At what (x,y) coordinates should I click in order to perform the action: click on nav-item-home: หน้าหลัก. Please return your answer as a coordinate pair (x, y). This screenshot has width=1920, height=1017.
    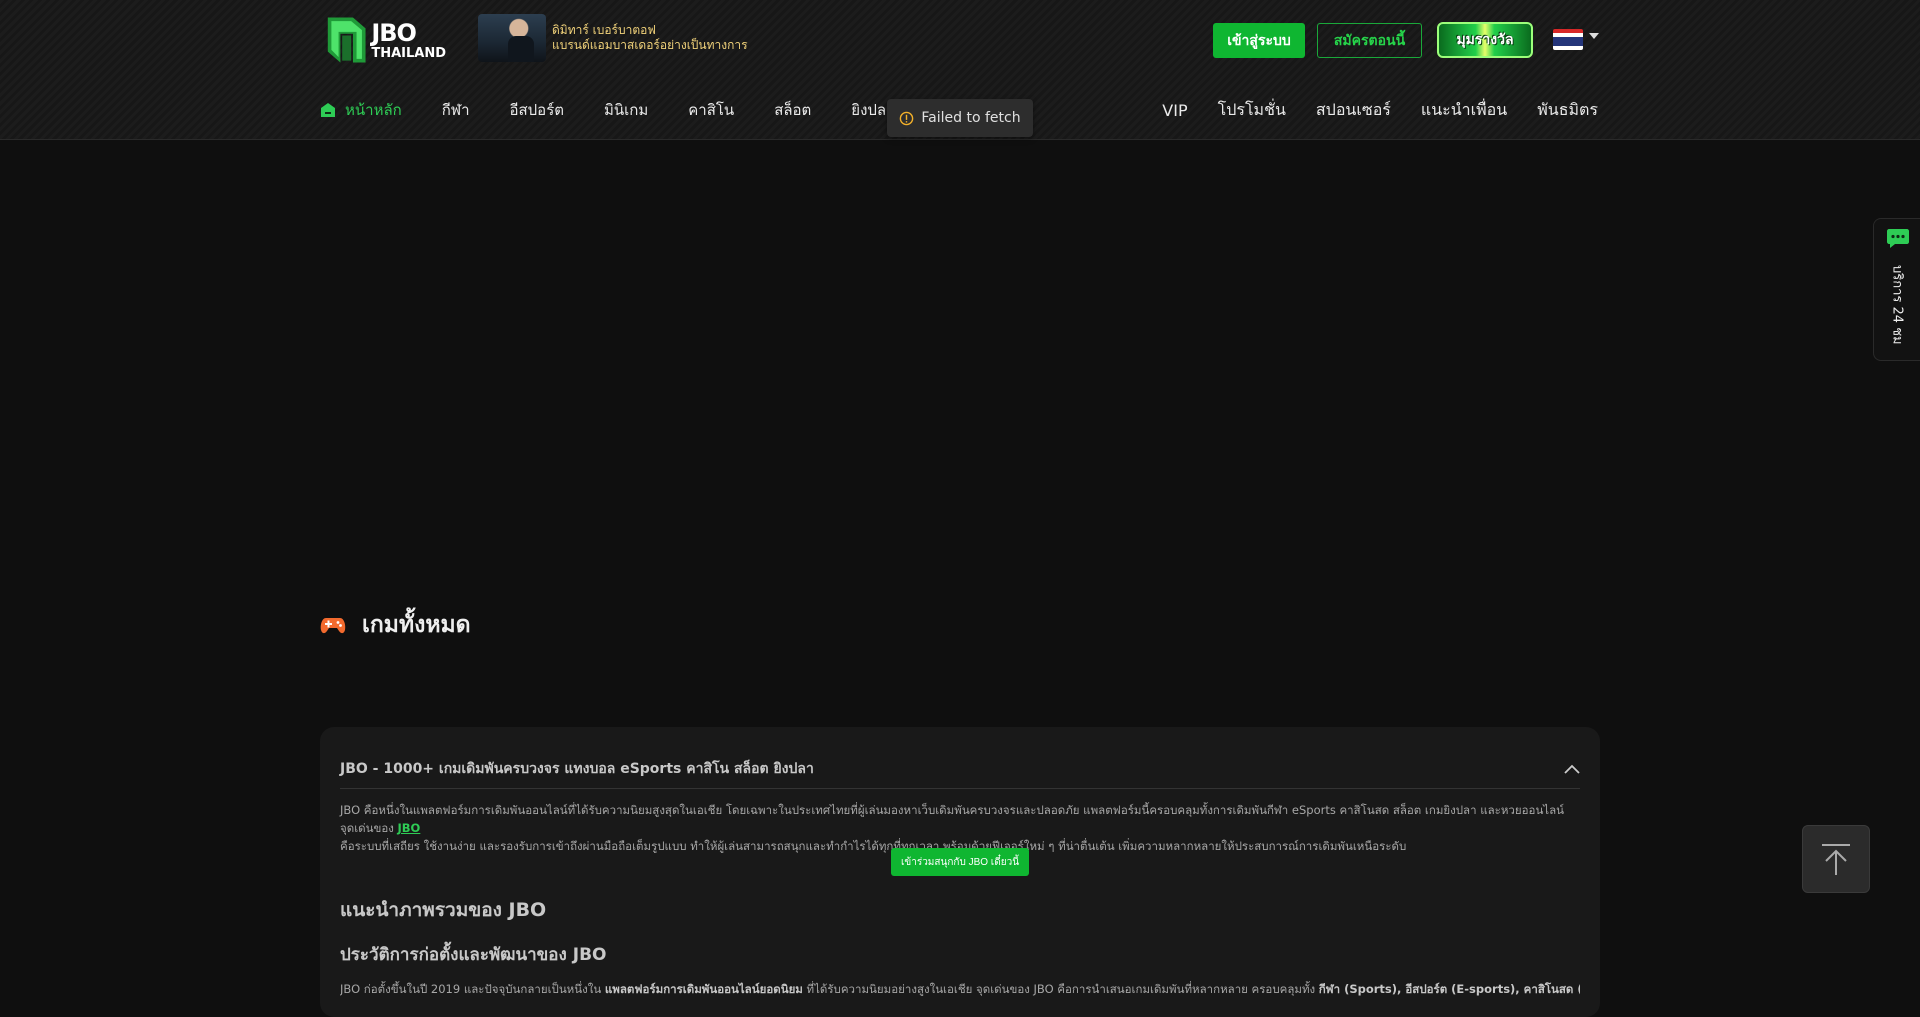
    Looking at the image, I should click on (361, 110).